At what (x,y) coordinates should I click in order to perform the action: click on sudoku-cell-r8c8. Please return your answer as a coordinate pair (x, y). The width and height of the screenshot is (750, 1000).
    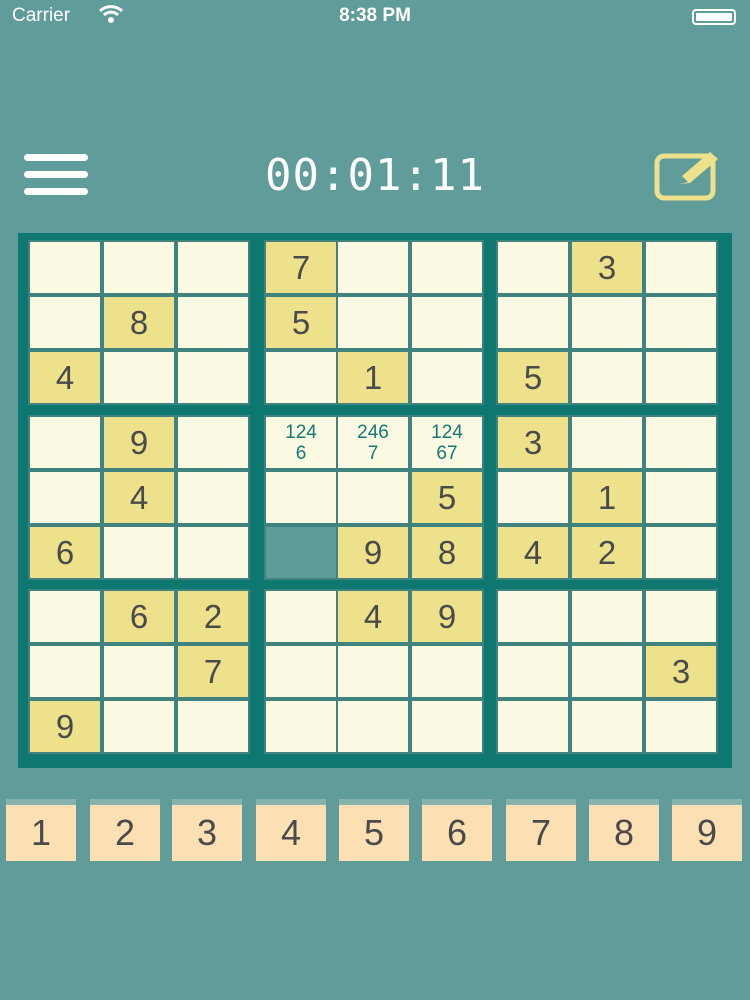
    Looking at the image, I should click on (607, 671).